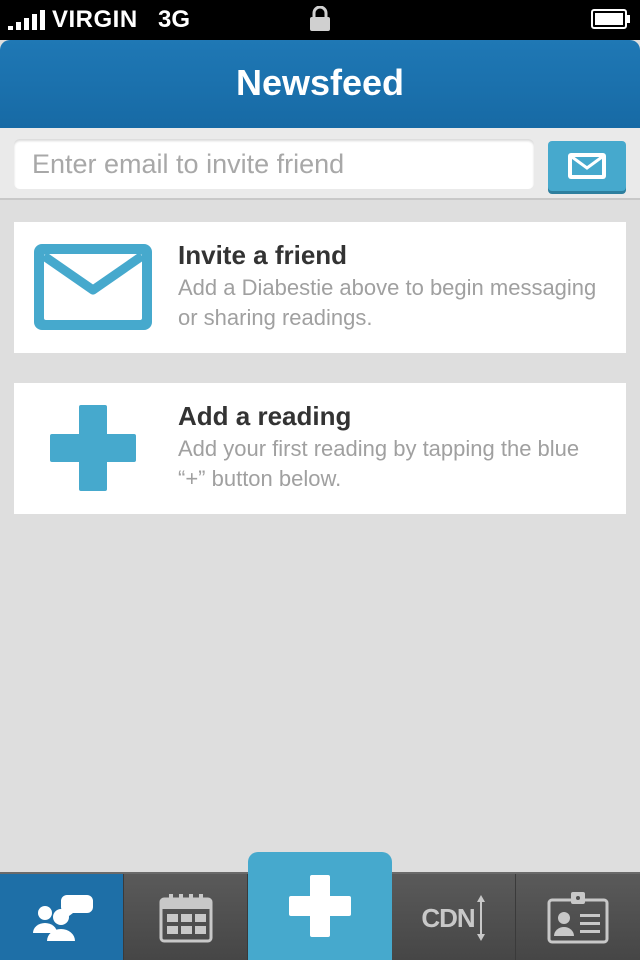  I want to click on network-type: 3G, so click(174, 19).